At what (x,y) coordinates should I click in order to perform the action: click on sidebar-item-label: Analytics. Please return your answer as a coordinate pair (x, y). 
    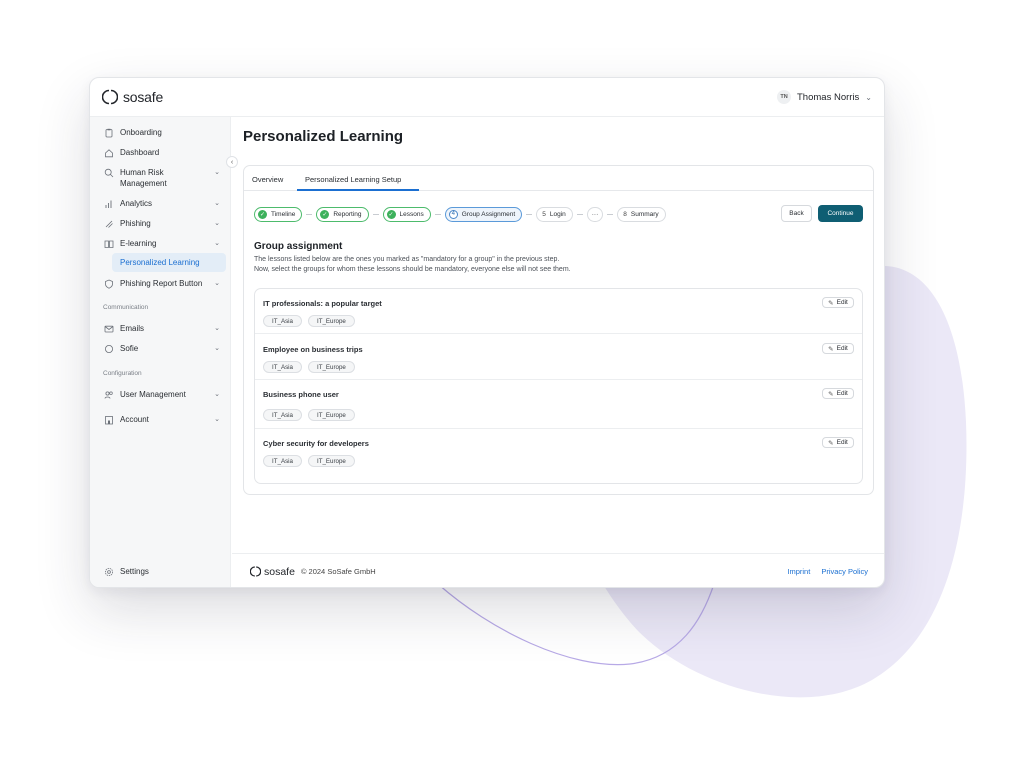
    Looking at the image, I should click on (136, 203).